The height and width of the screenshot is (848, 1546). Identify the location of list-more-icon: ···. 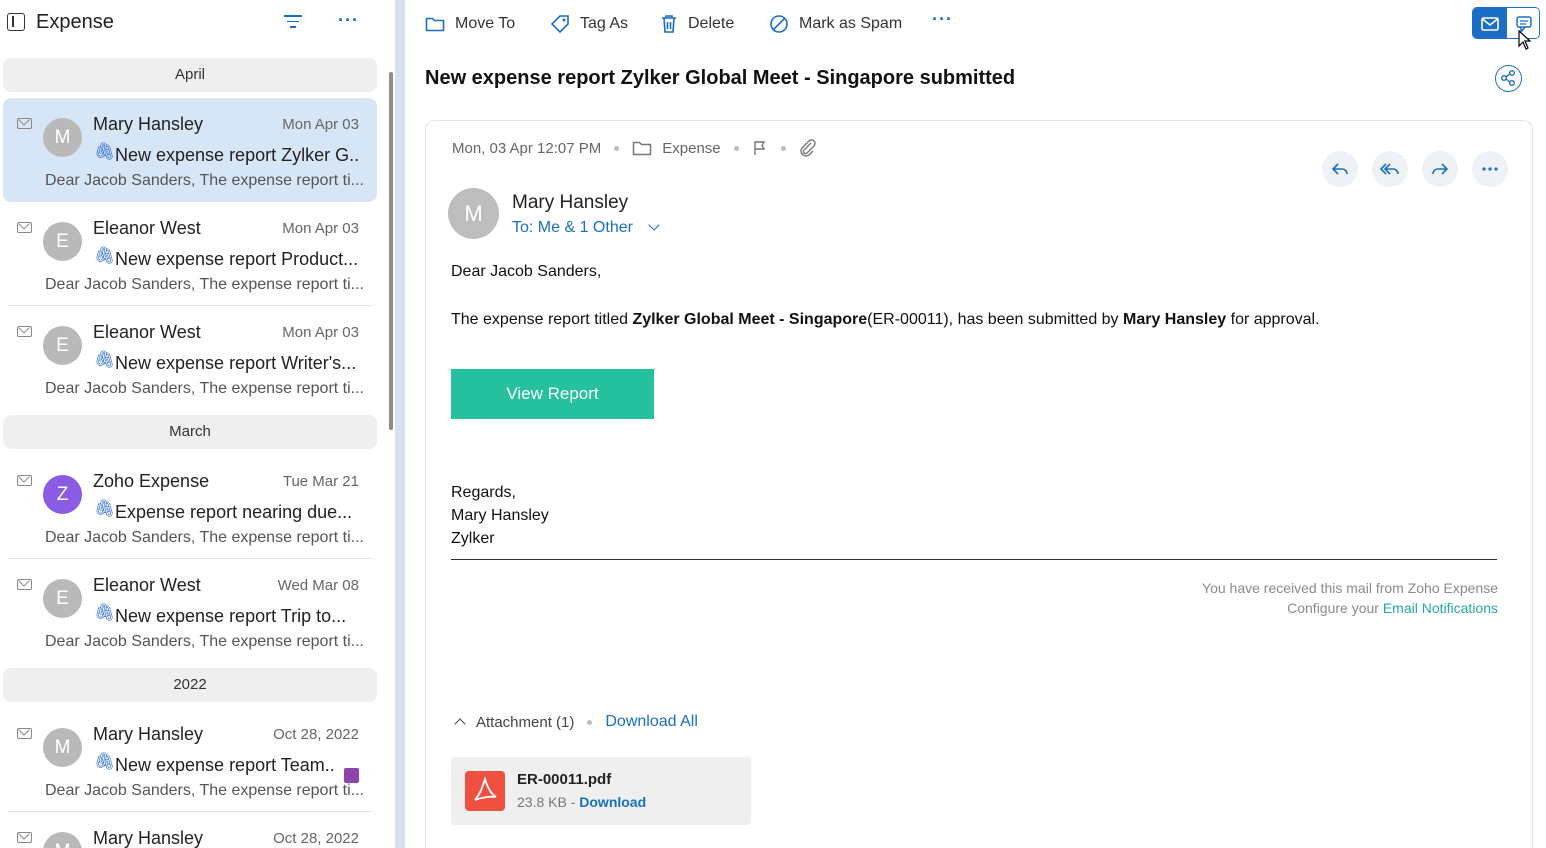
(348, 20).